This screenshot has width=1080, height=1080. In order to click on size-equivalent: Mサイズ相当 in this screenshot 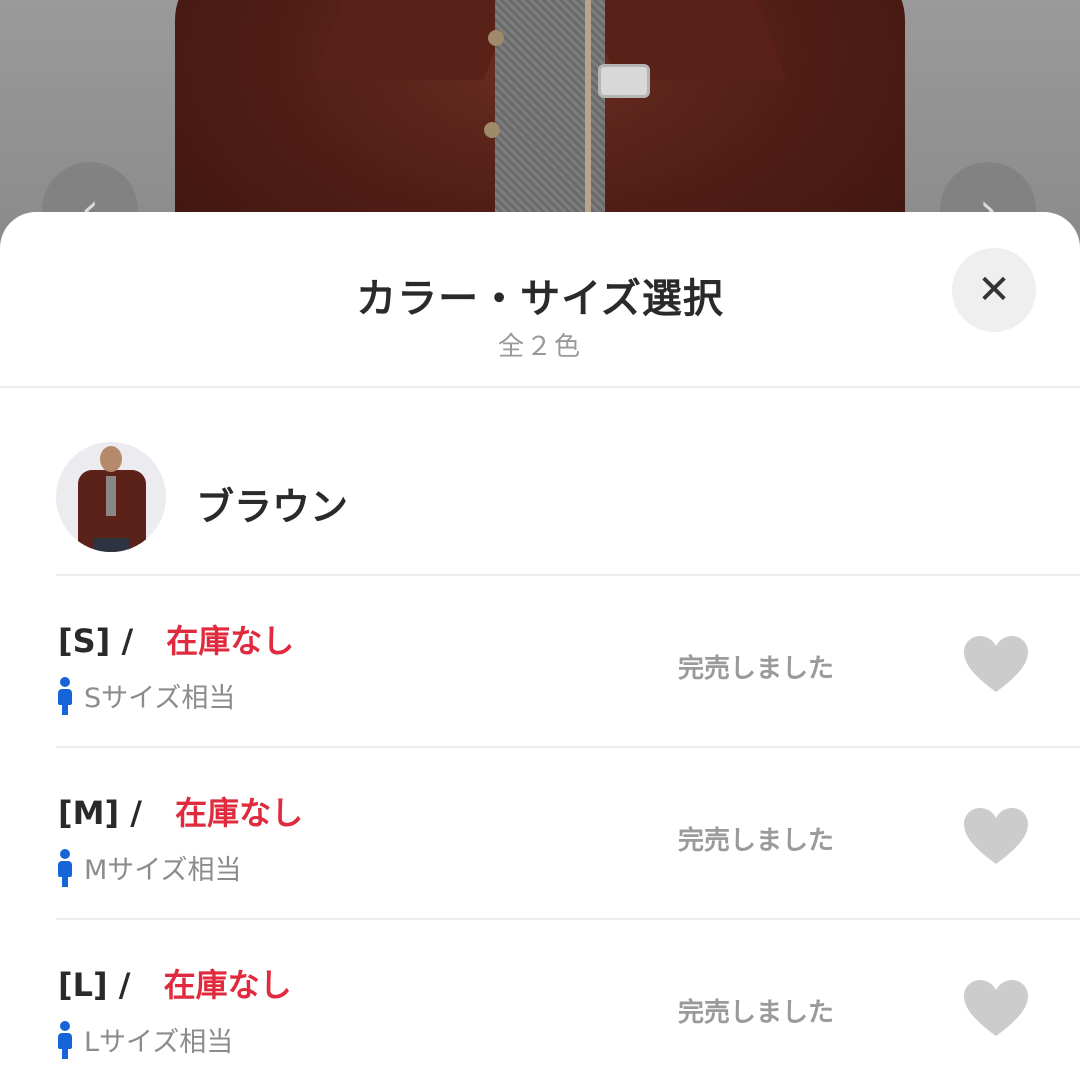, I will do `click(149, 867)`.